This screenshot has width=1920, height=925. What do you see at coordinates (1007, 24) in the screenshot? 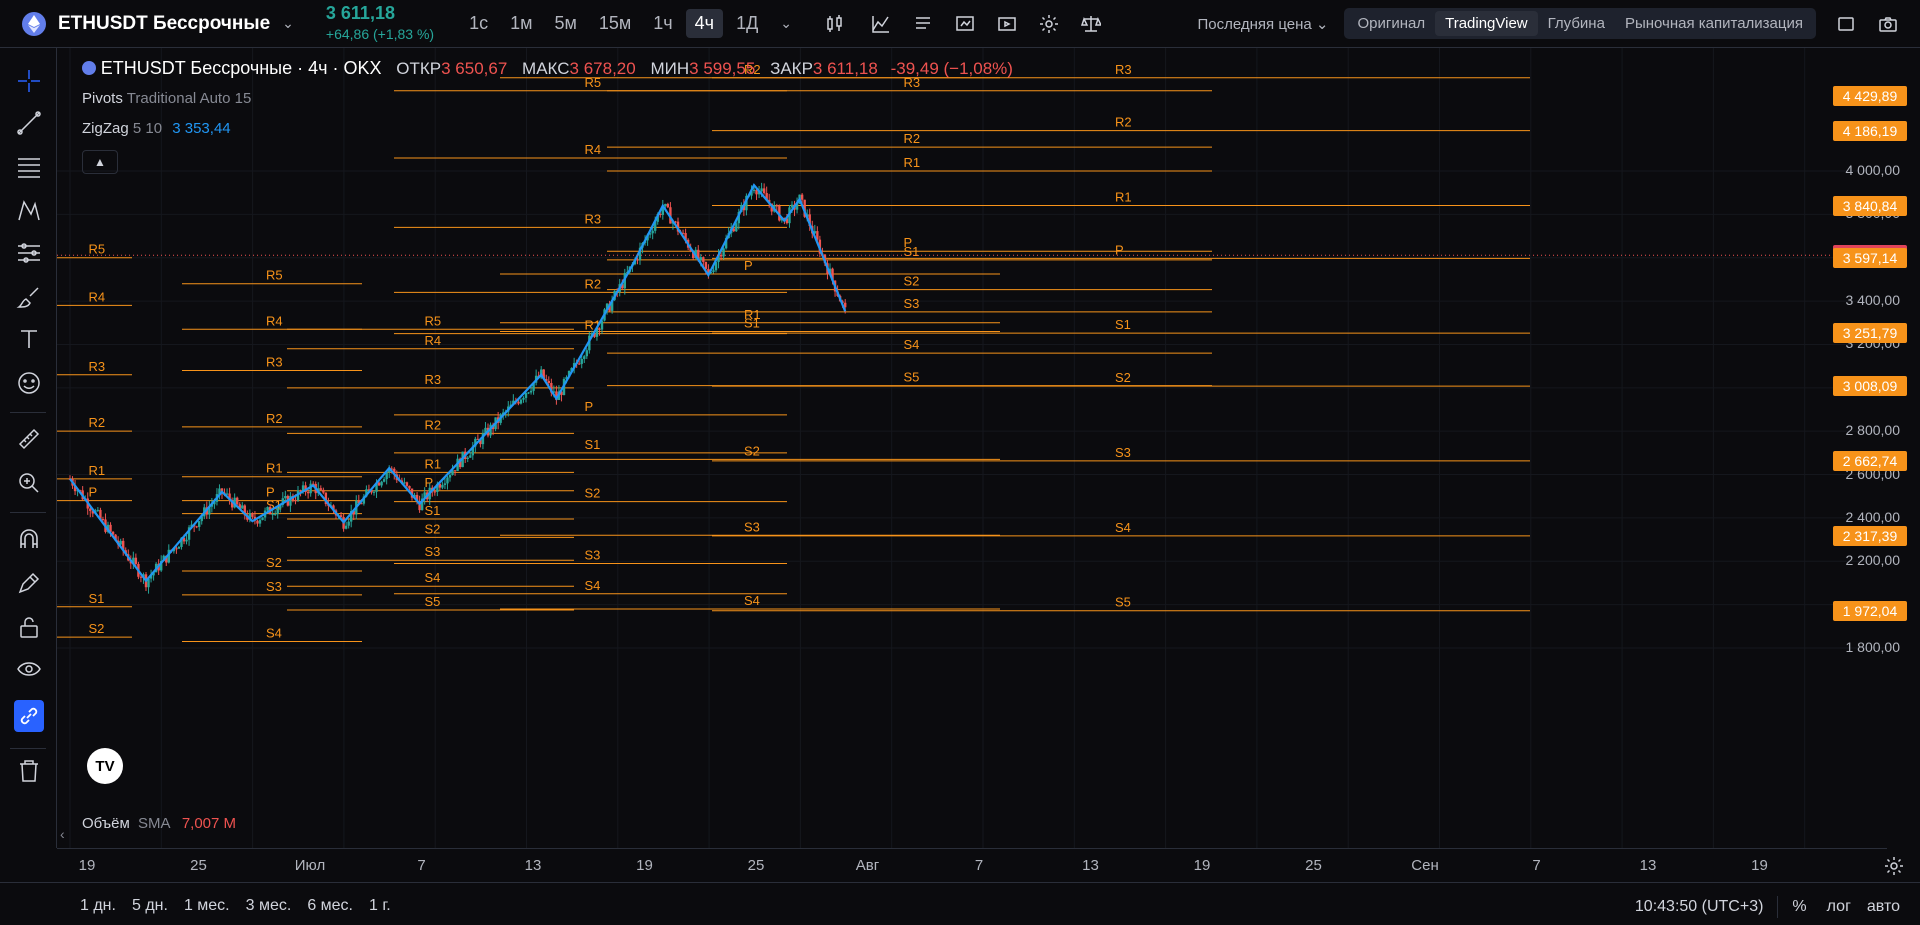
I see `replay-icon` at bounding box center [1007, 24].